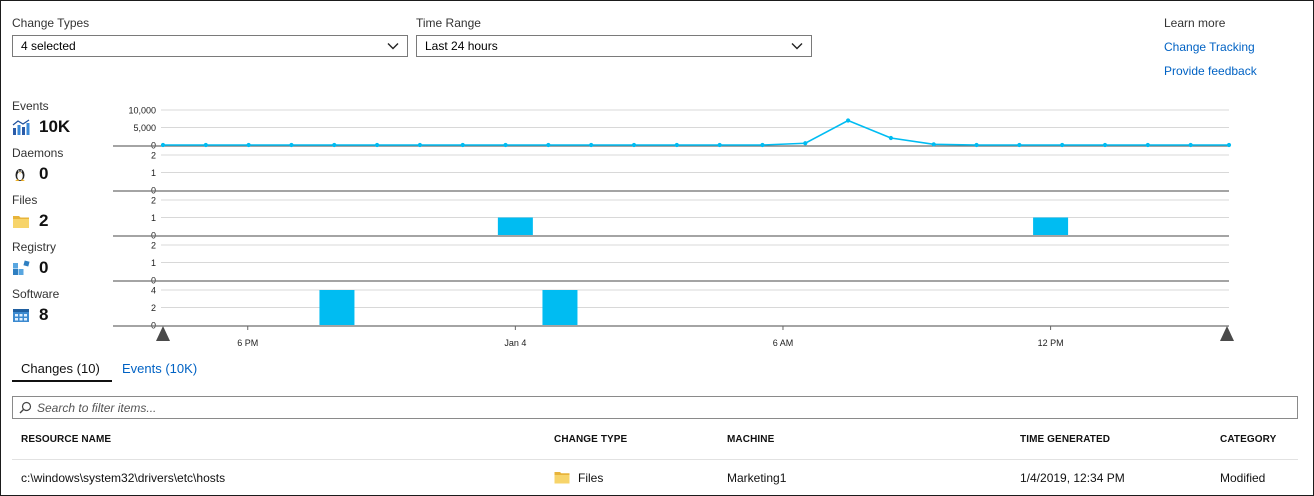 The width and height of the screenshot is (1314, 496). I want to click on range-end-handle, so click(1227, 333).